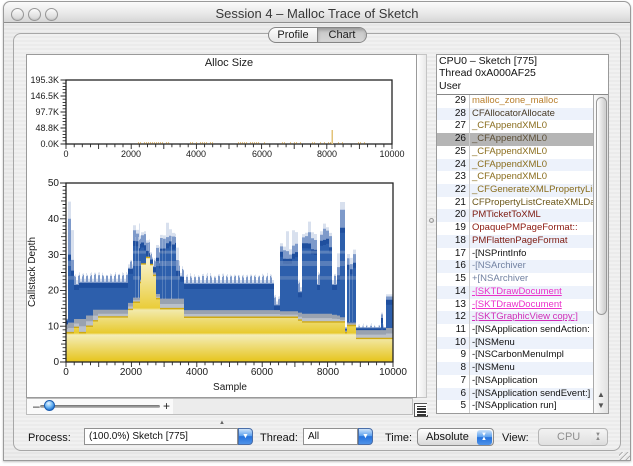 The width and height of the screenshot is (633, 466). Describe the element at coordinates (54, 219) in the screenshot. I see `svg-text: 40` at that location.